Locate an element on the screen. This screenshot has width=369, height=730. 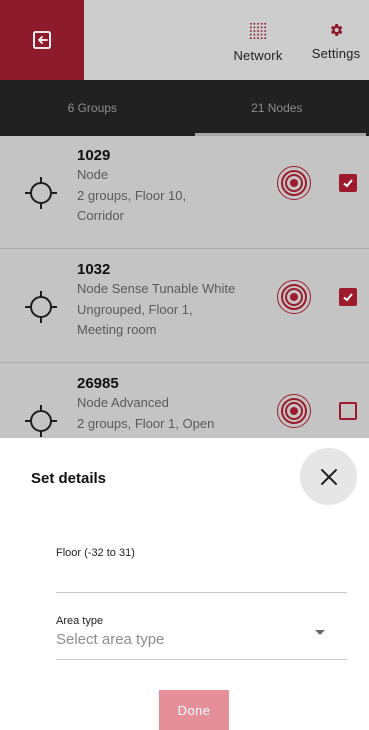
node-type: Node Sense Tunable White is located at coordinates (156, 288).